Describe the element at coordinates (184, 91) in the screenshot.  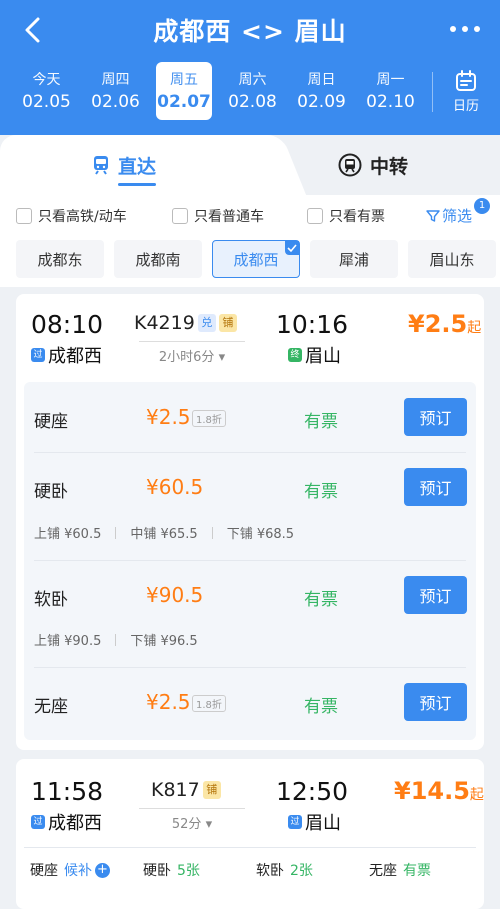
I see `date-item-0207-selected: 周五 02.07` at that location.